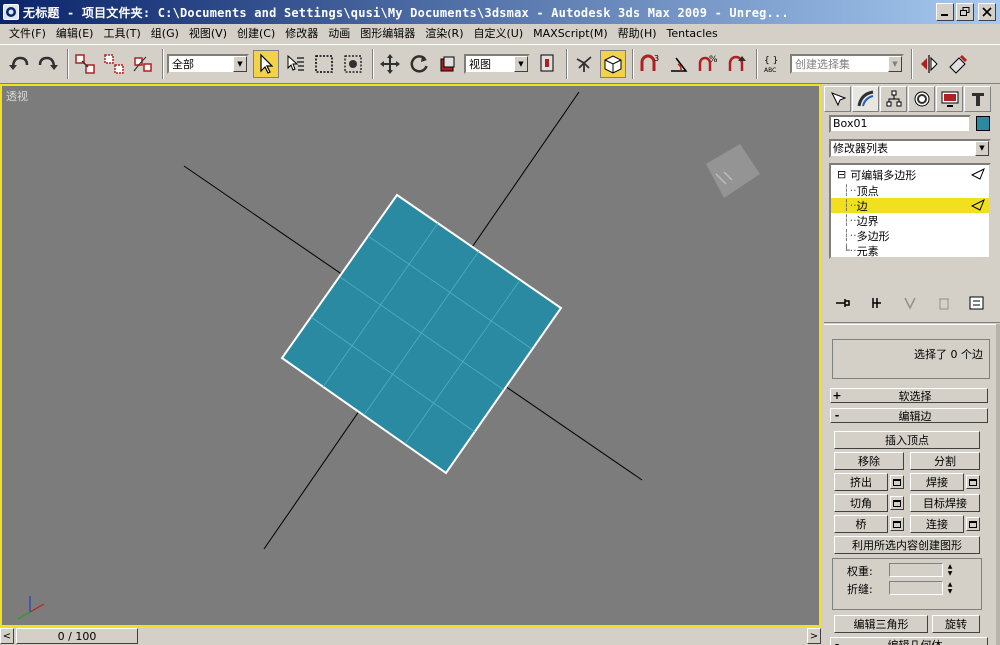 Image resolution: width=1000 pixels, height=645 pixels. What do you see at coordinates (916, 570) in the screenshot?
I see `weight-input` at bounding box center [916, 570].